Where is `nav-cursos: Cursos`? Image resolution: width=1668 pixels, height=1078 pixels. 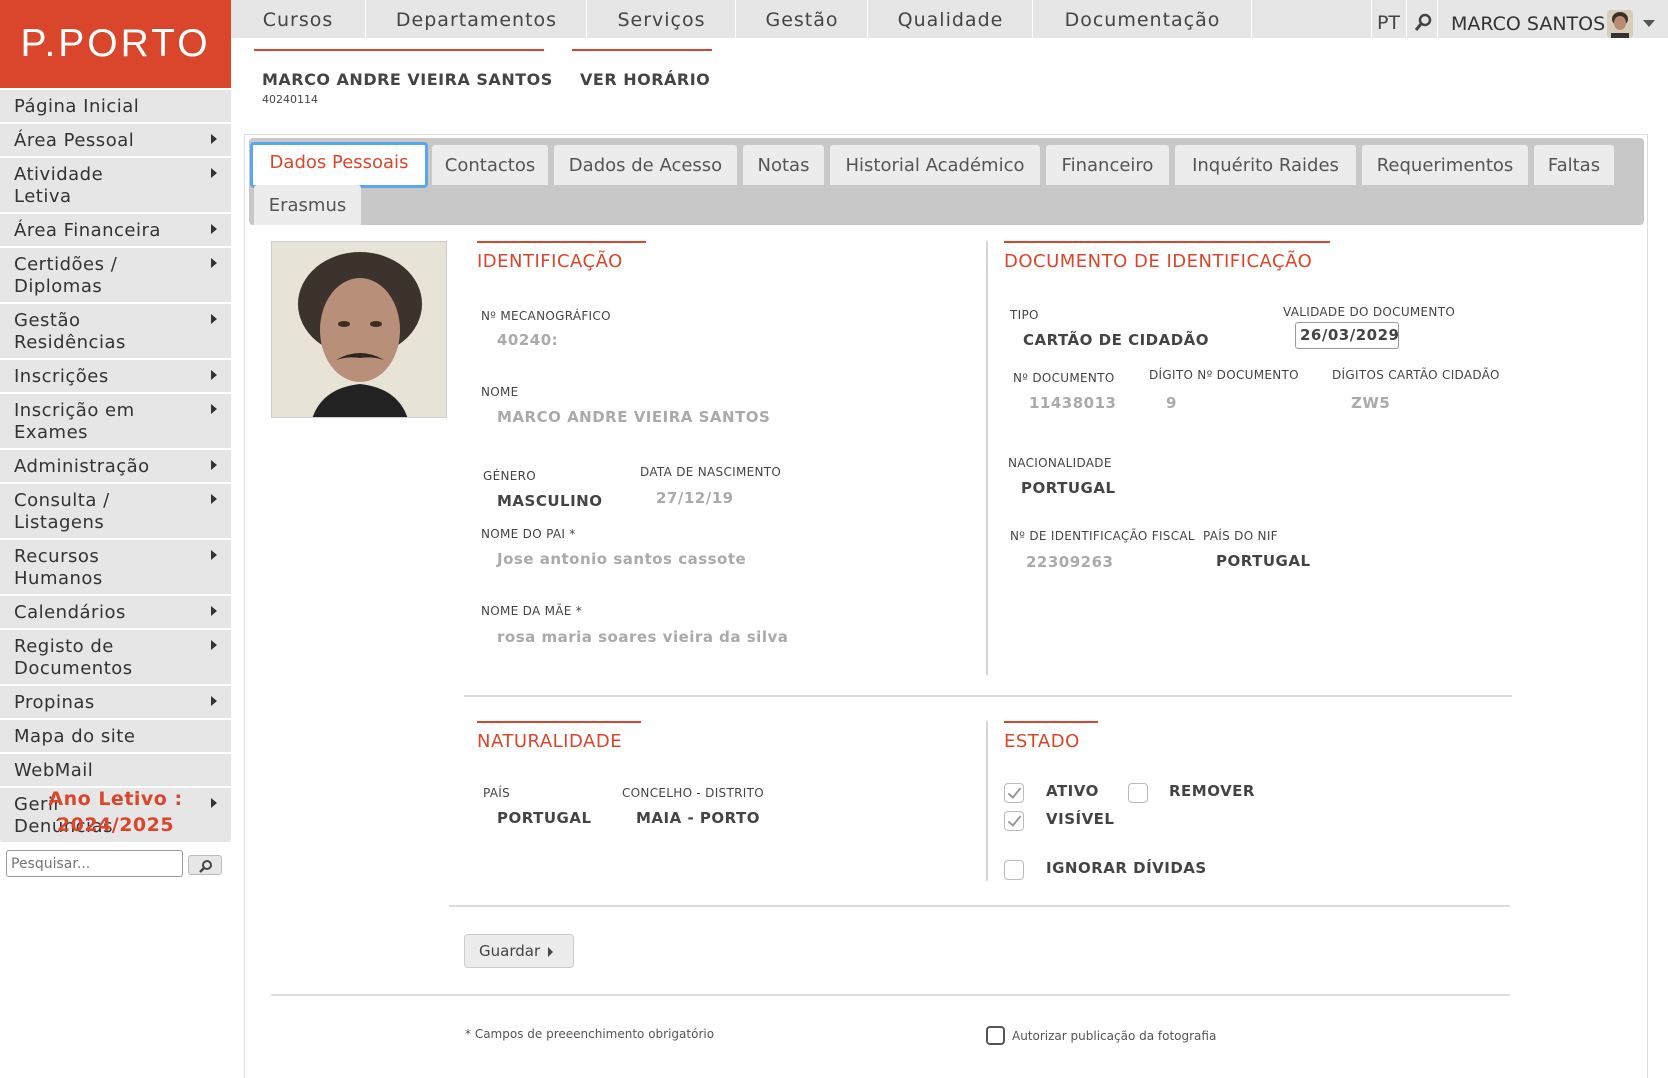 nav-cursos: Cursos is located at coordinates (298, 19).